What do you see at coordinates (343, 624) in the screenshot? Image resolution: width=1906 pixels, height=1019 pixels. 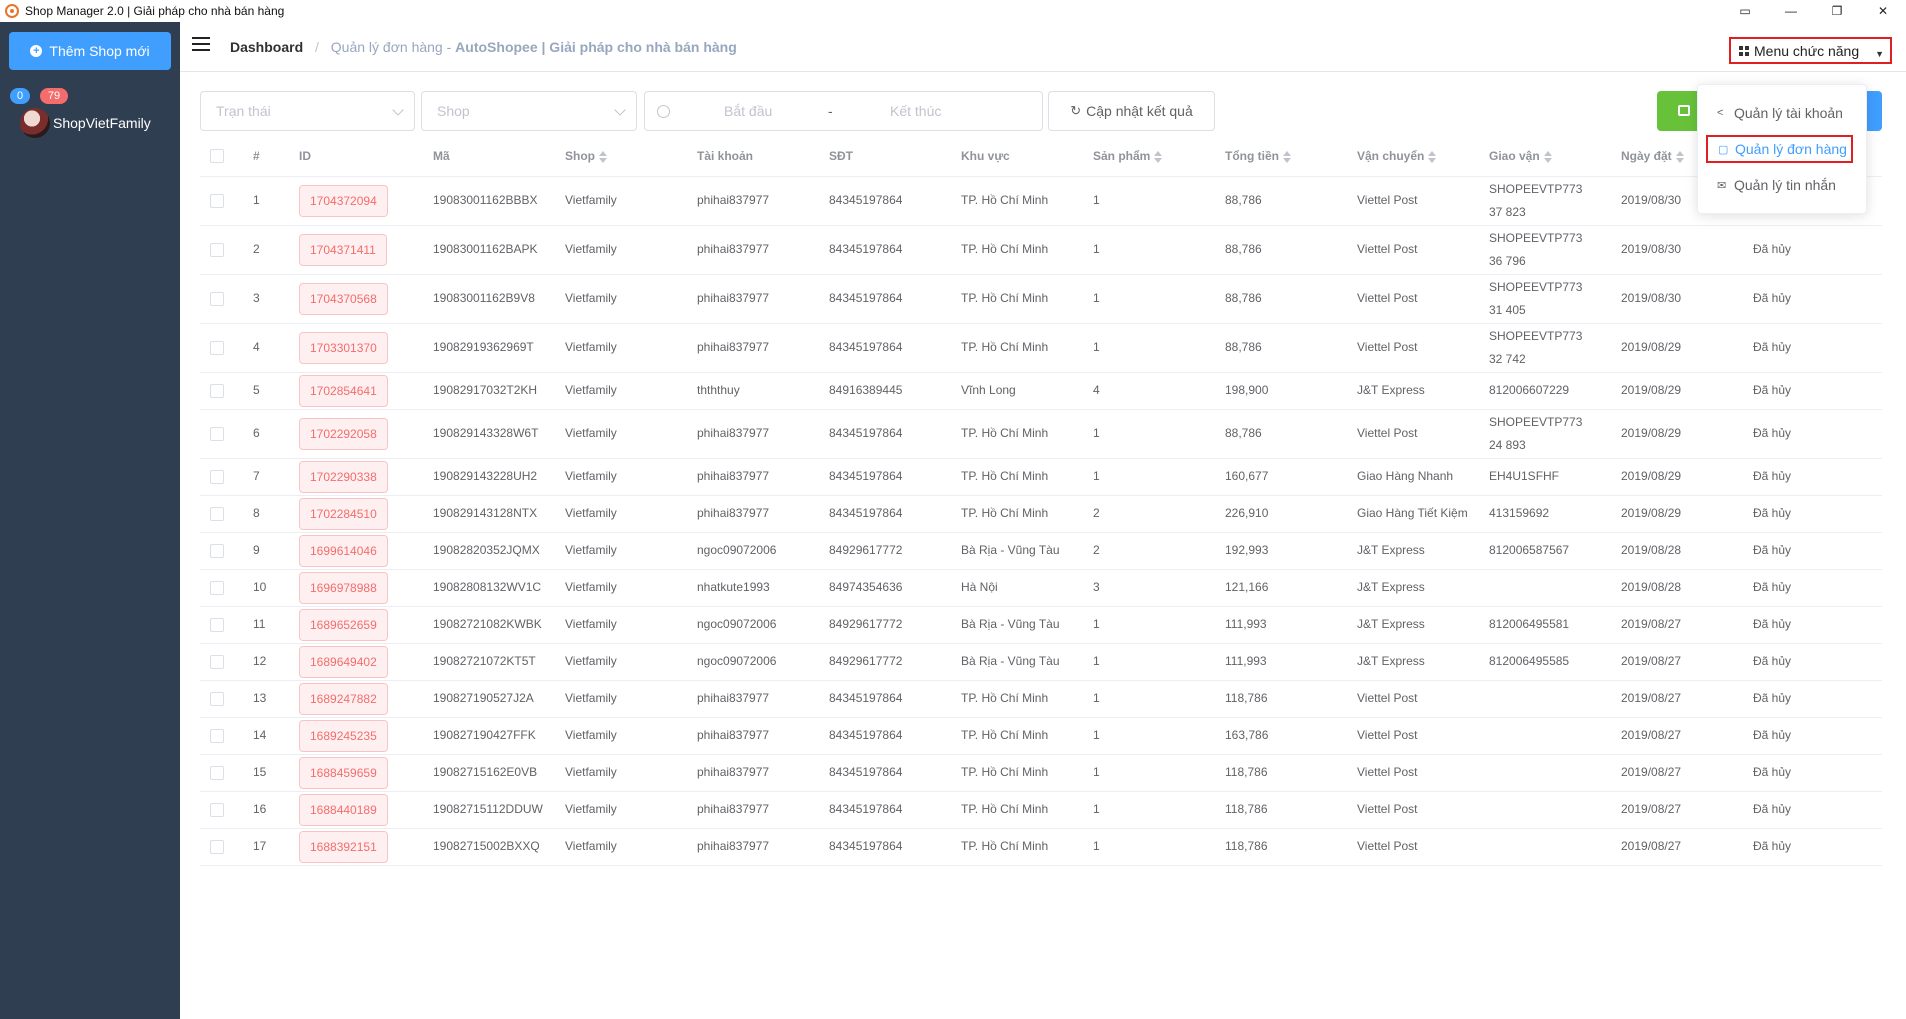 I see `order-id-tag: 1689652659` at bounding box center [343, 624].